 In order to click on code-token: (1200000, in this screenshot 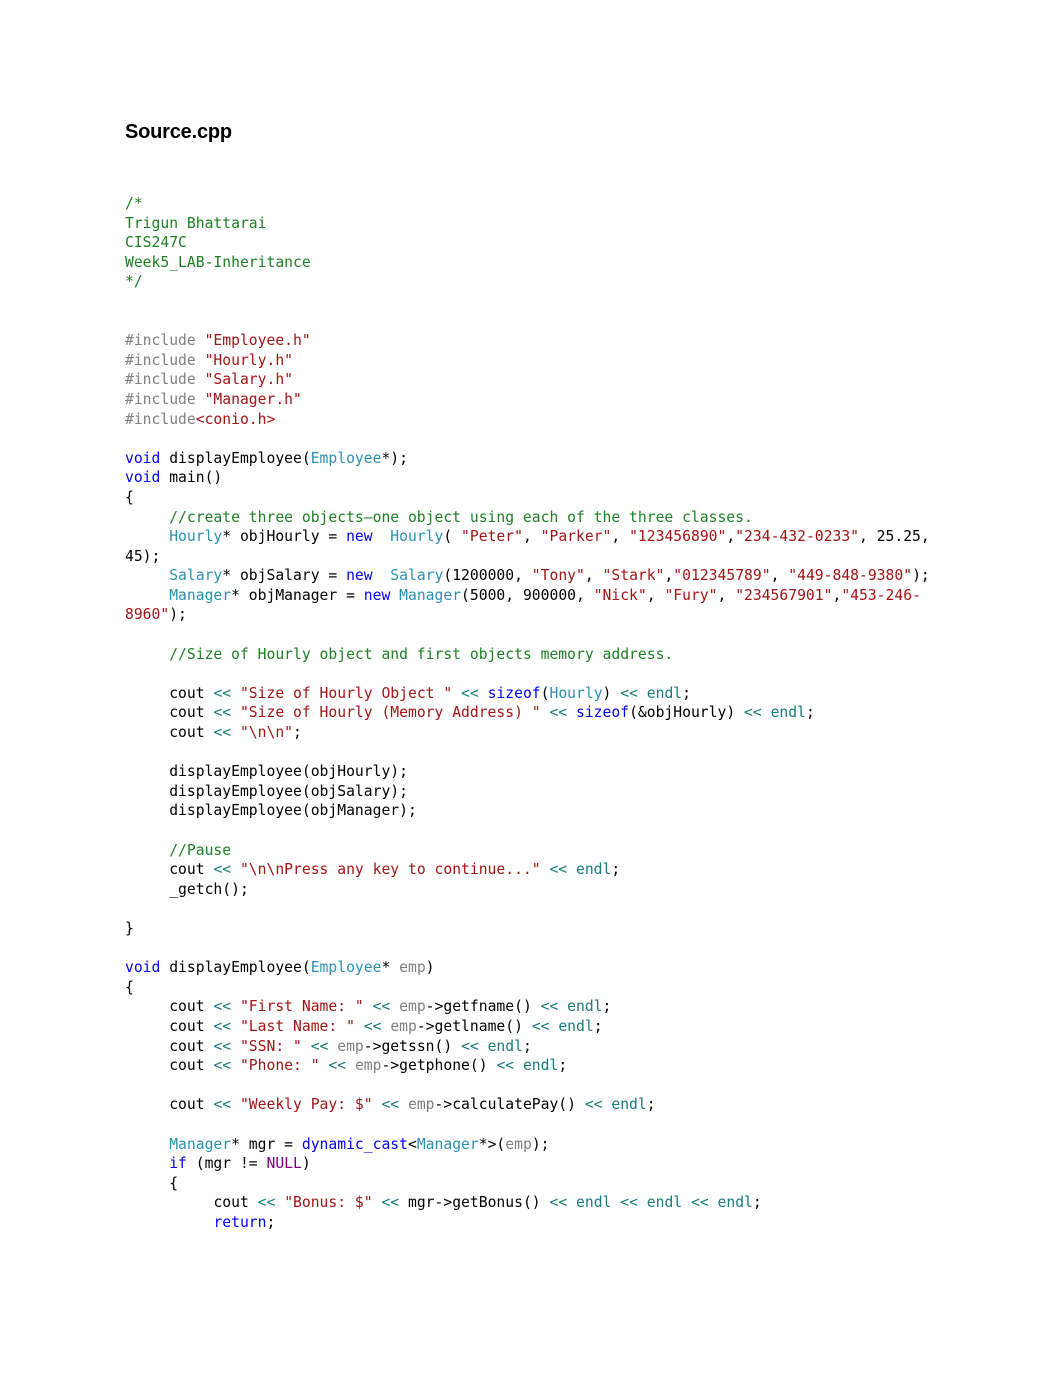, I will do `click(487, 576)`.